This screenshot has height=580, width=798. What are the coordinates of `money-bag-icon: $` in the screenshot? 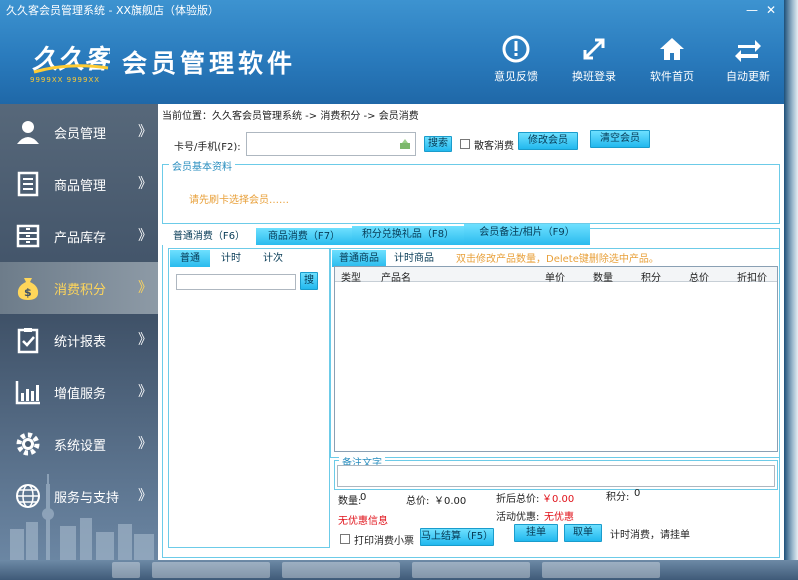 It's located at (28, 289).